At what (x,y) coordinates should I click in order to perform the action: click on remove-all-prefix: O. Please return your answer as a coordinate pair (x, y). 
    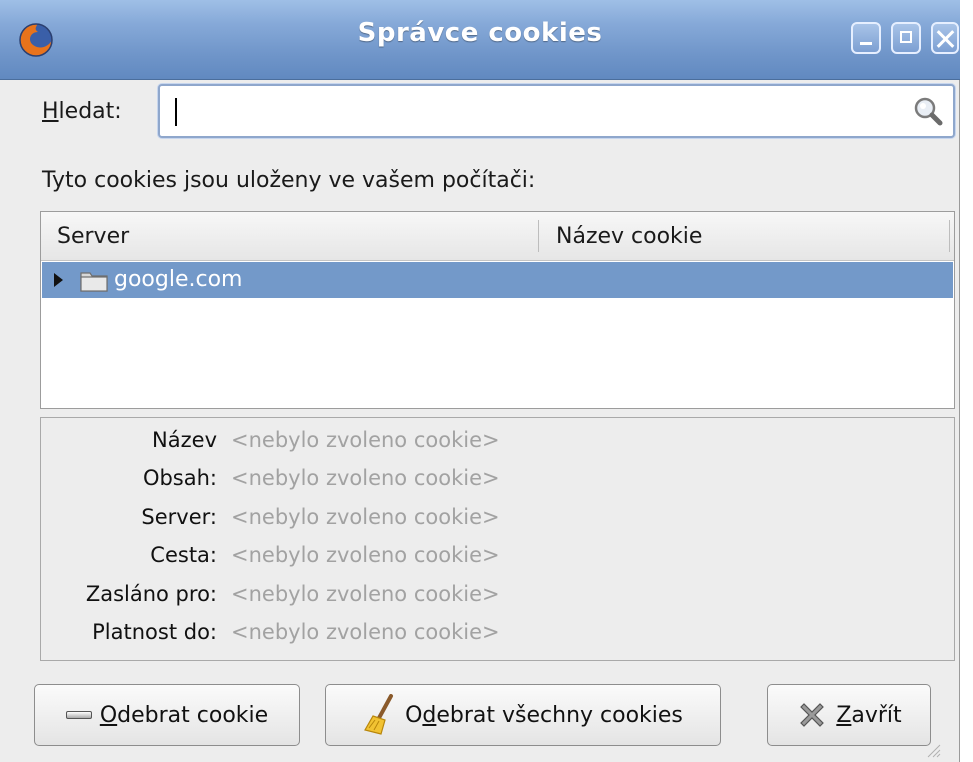
    Looking at the image, I should click on (414, 715).